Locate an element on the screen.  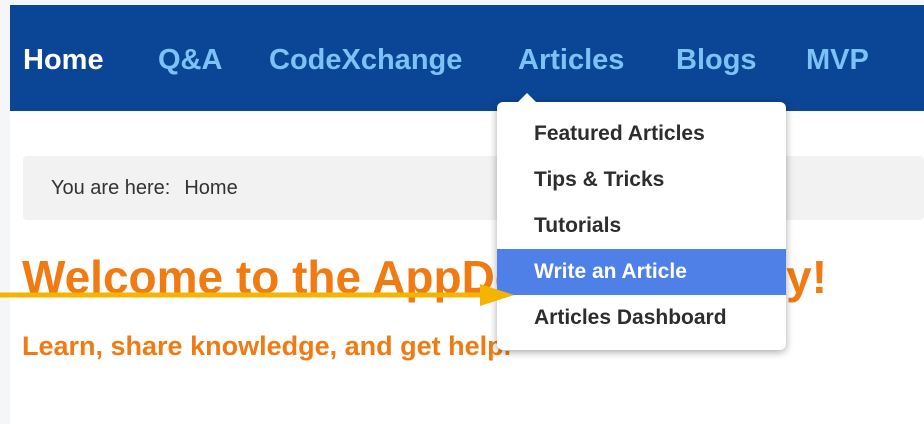
nav-item-home: Home is located at coordinates (63, 60).